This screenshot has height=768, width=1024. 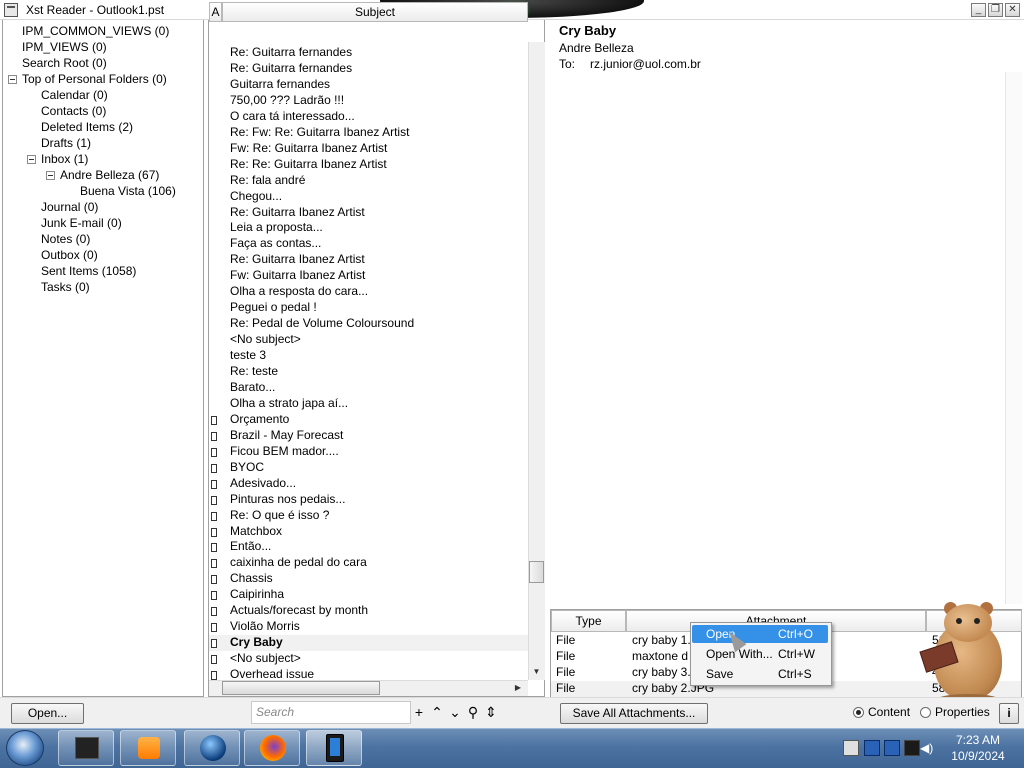 I want to click on message-row-selected: Cry Baby, so click(x=368, y=643).